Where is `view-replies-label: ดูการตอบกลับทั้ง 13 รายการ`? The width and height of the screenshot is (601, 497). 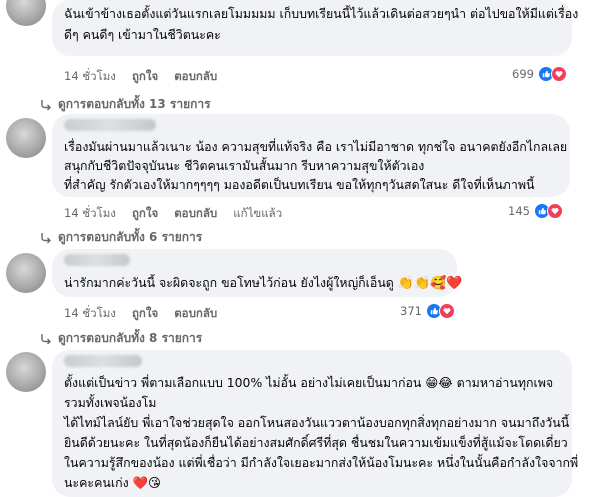 view-replies-label: ดูการตอบกลับทั้ง 13 รายการ is located at coordinates (134, 104).